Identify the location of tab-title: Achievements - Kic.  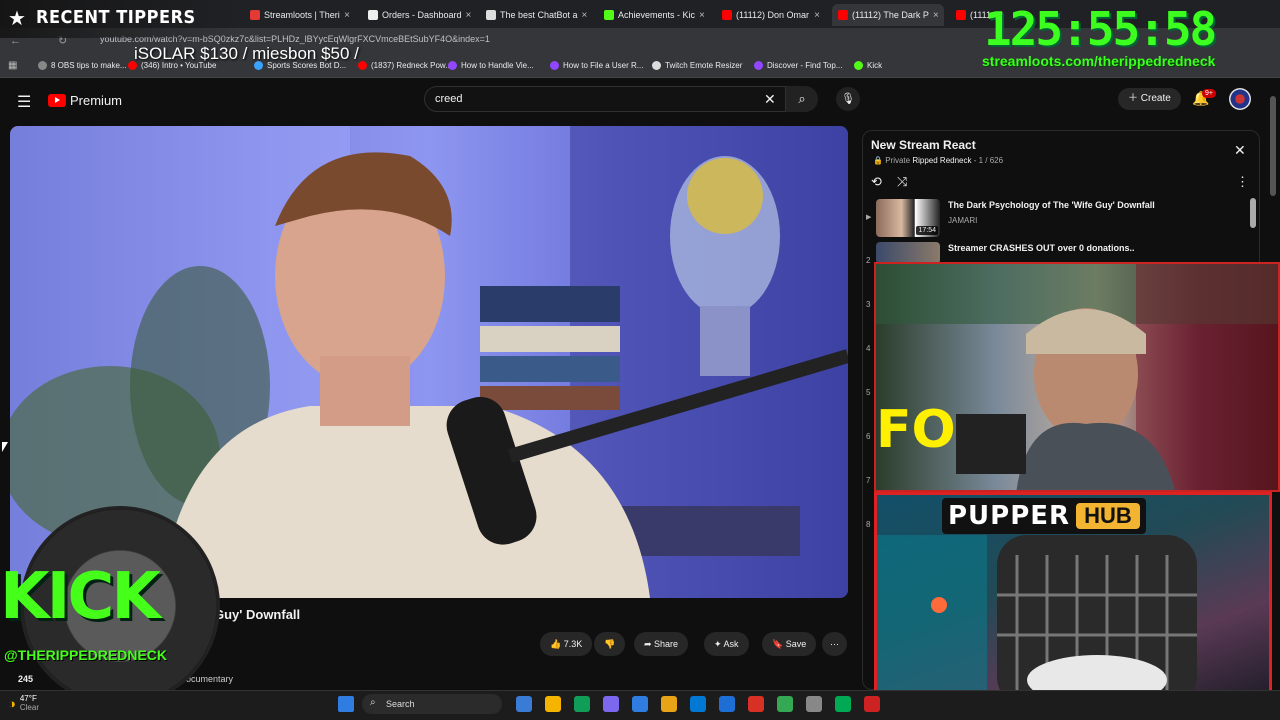
(657, 15).